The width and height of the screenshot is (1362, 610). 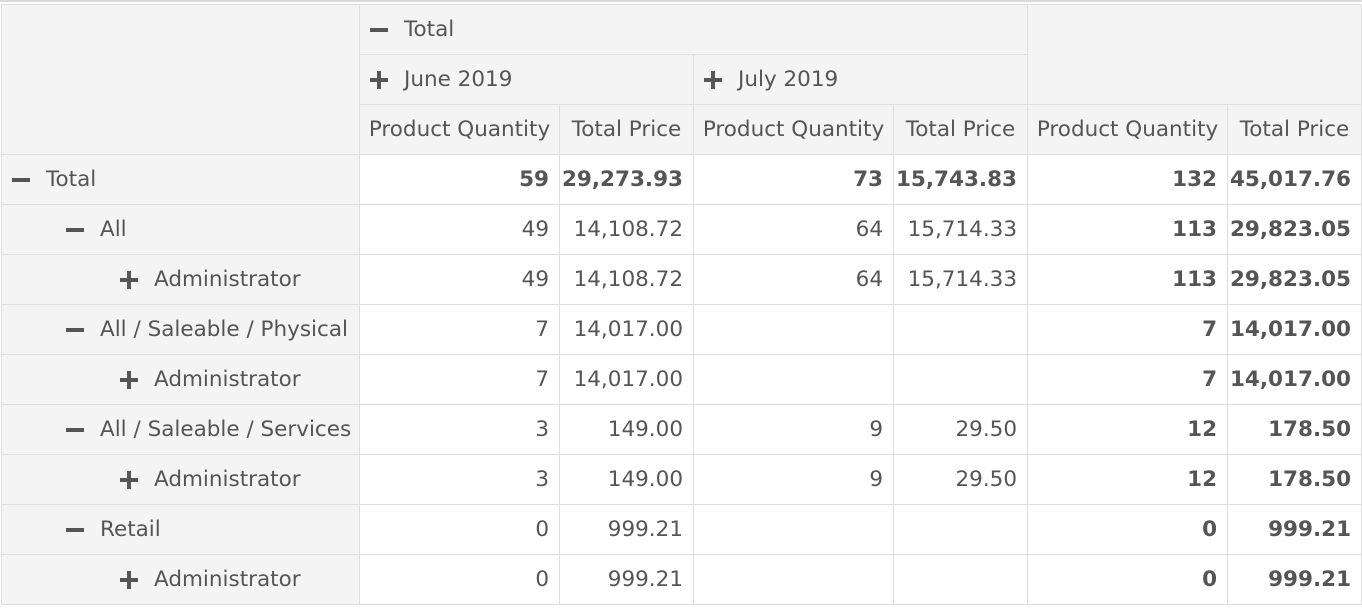 I want to click on table-cell: 73, so click(x=793, y=179).